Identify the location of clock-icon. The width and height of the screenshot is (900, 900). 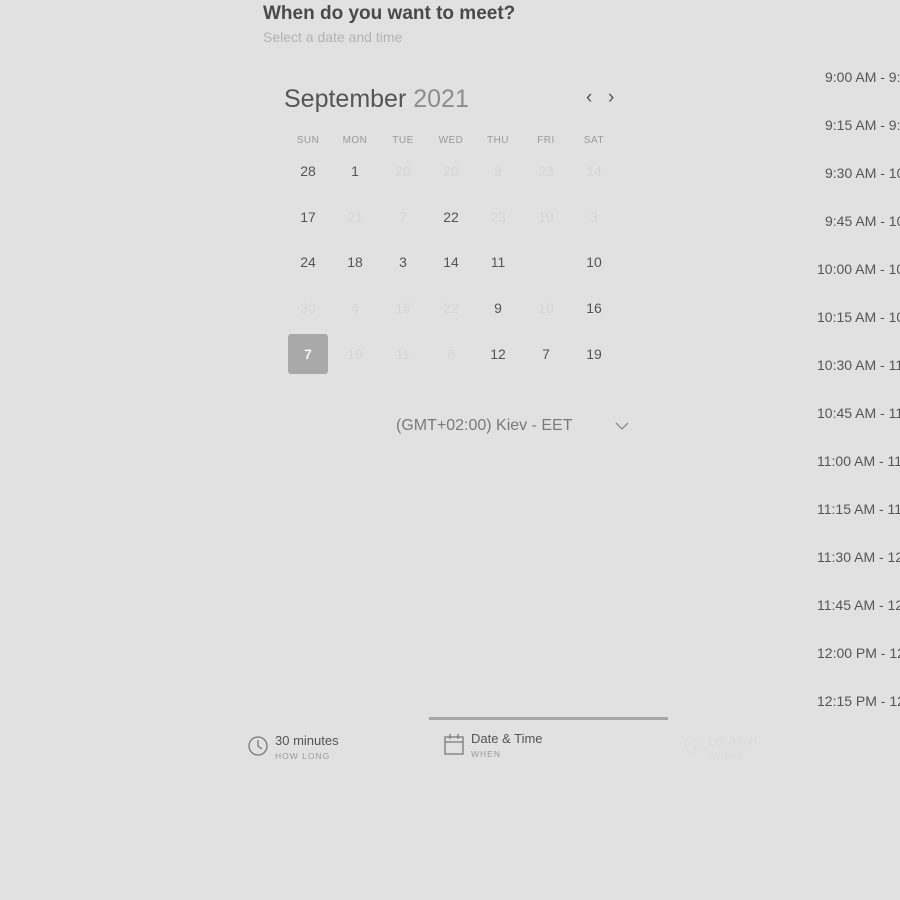
(258, 746).